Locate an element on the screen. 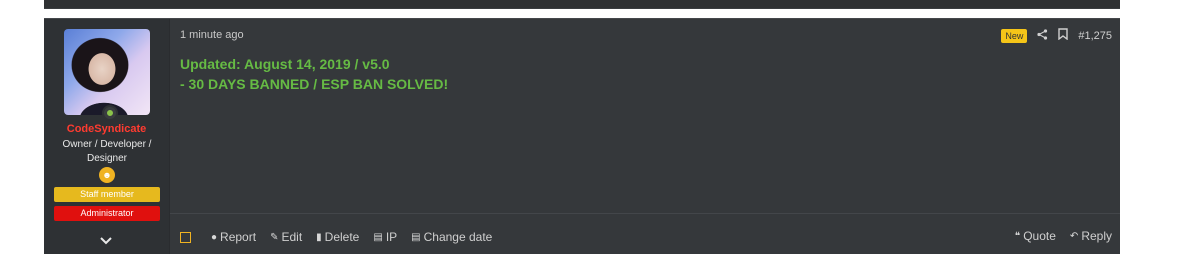  post-body-line: - 30 DAYS BANNED / ESP BAN SOLVED! is located at coordinates (314, 84).